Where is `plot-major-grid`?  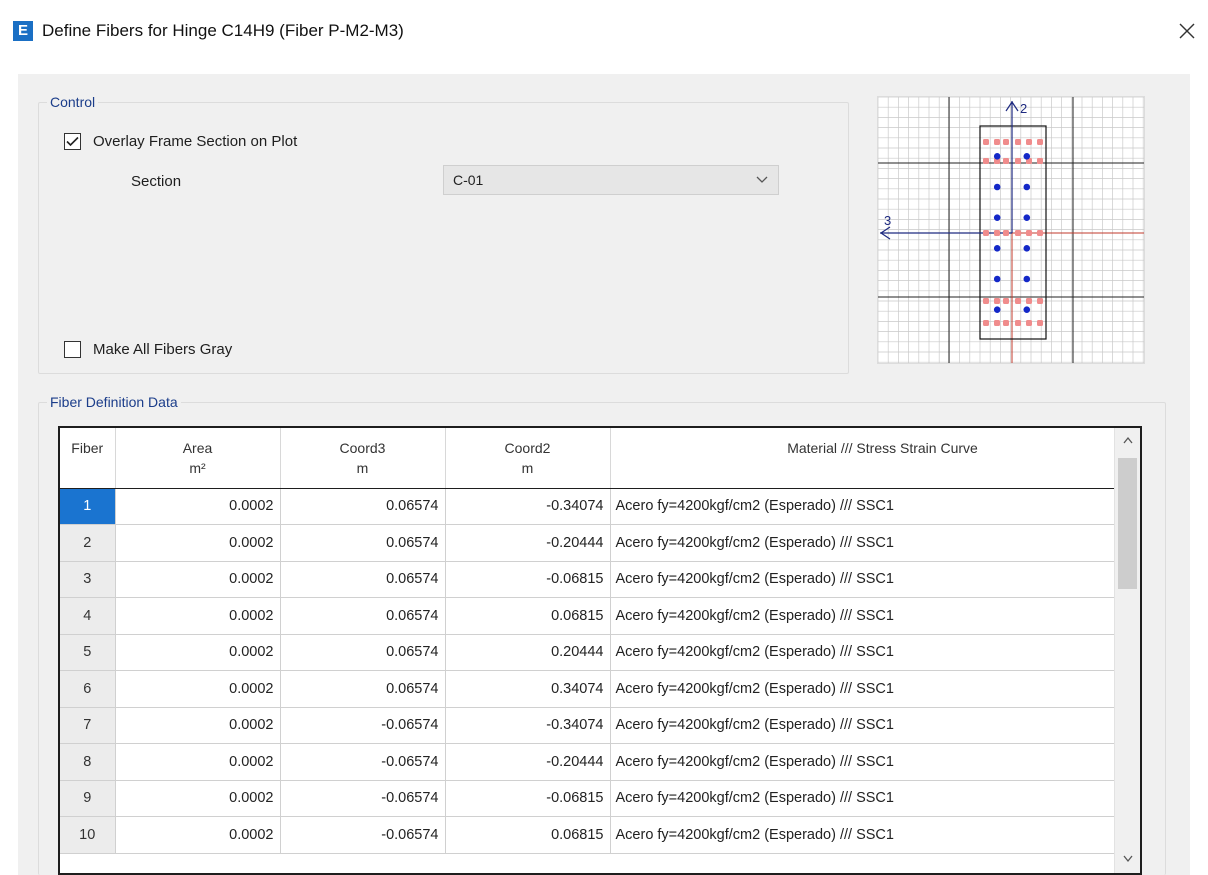 plot-major-grid is located at coordinates (1011, 230).